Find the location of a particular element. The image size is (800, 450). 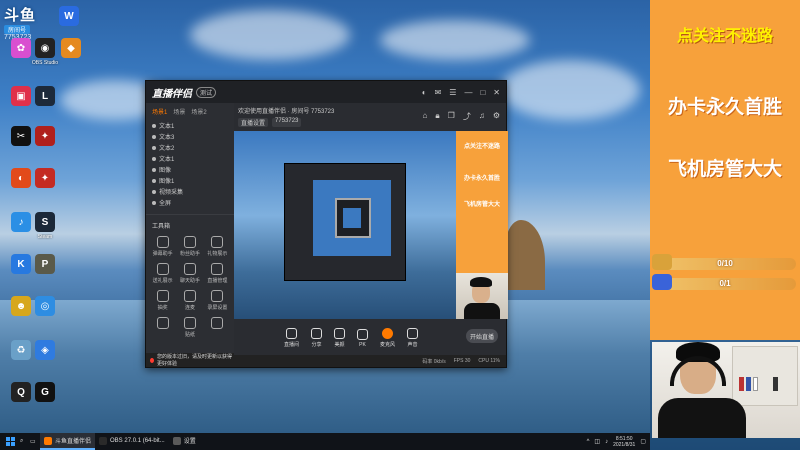

scene-tab: 场景1 is located at coordinates (159, 111).